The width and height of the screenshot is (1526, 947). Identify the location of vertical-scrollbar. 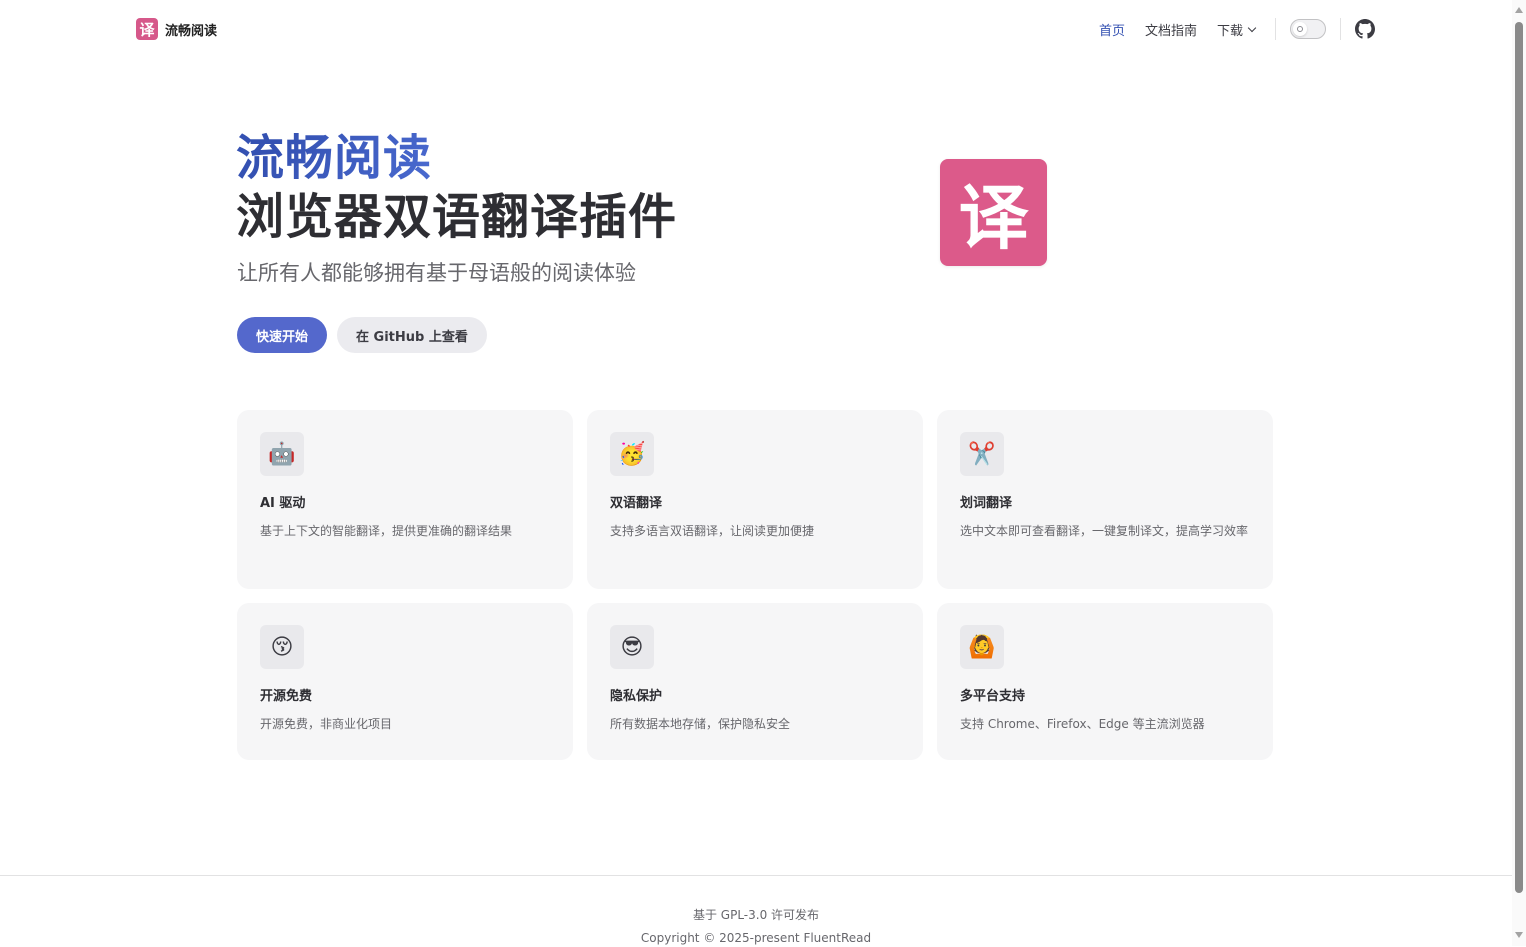
(1519, 473).